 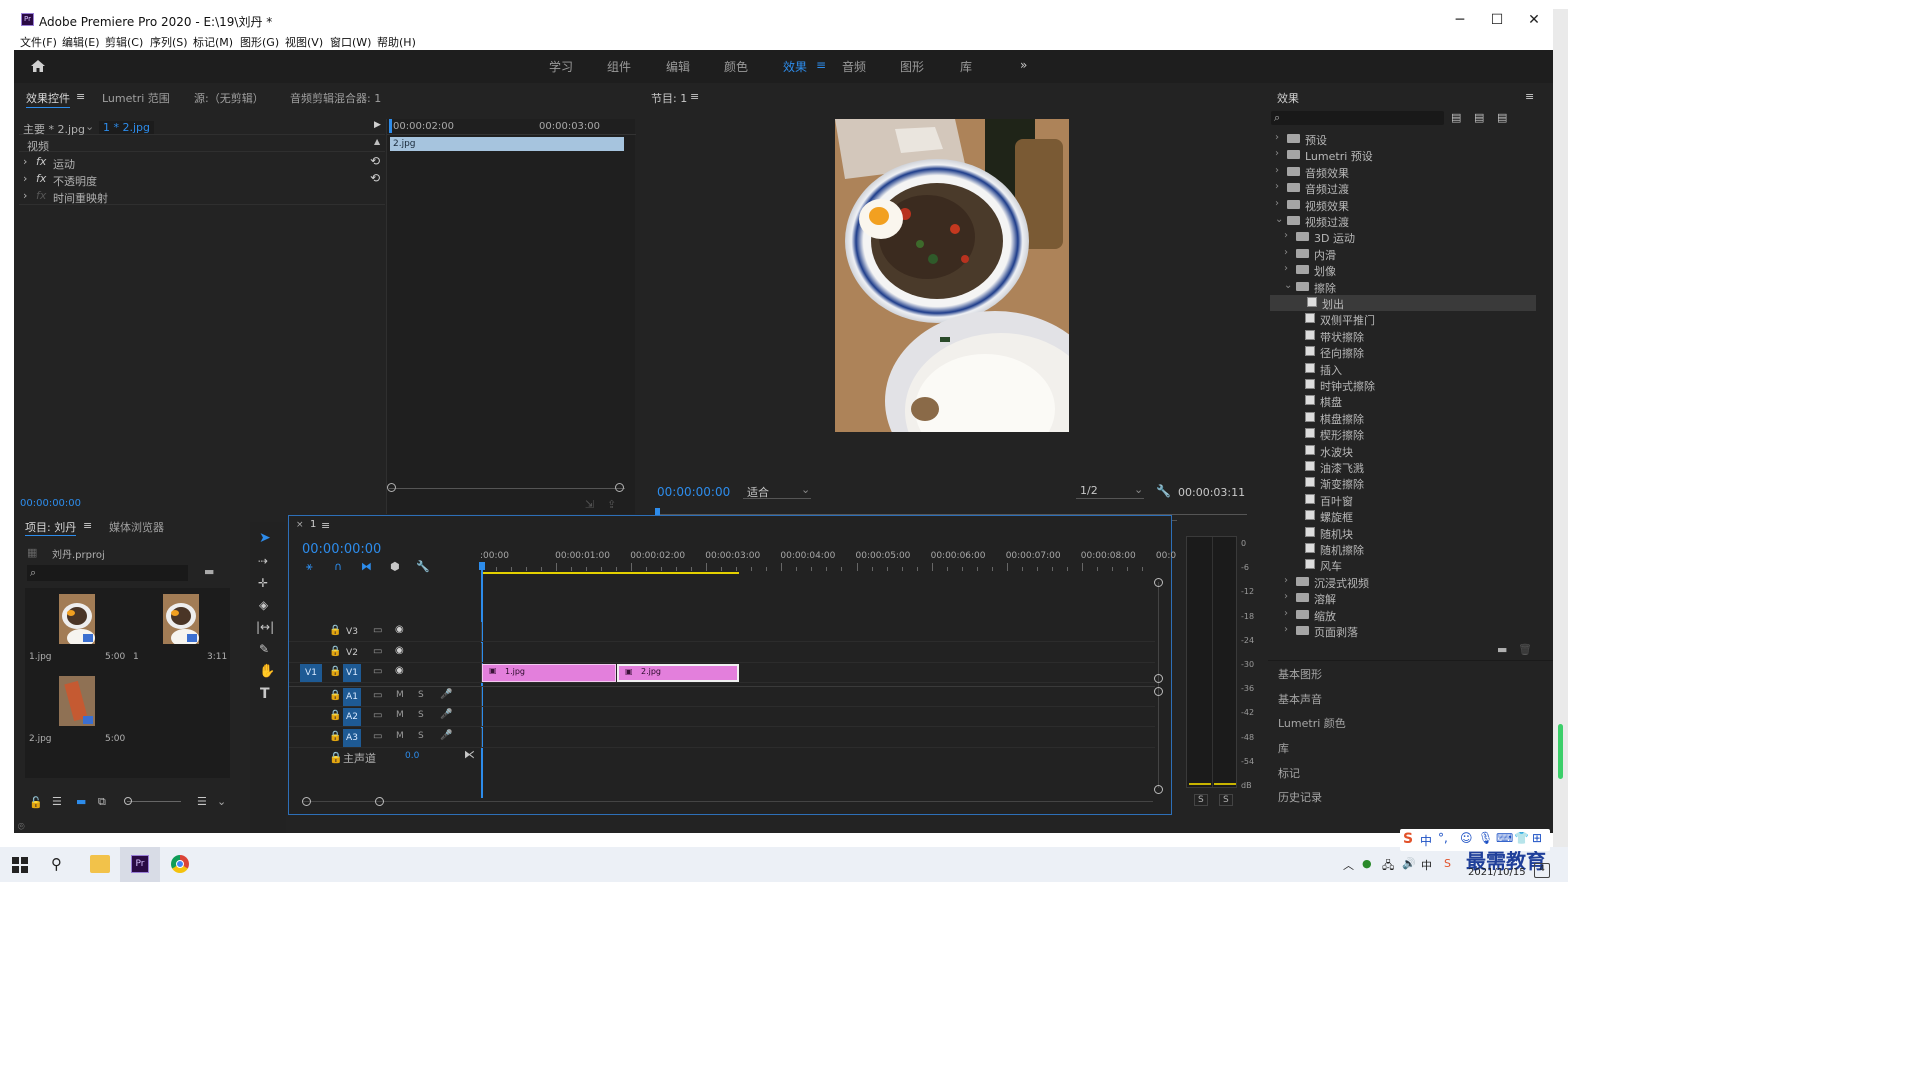 I want to click on effect-item: 插入, so click(x=1403, y=369).